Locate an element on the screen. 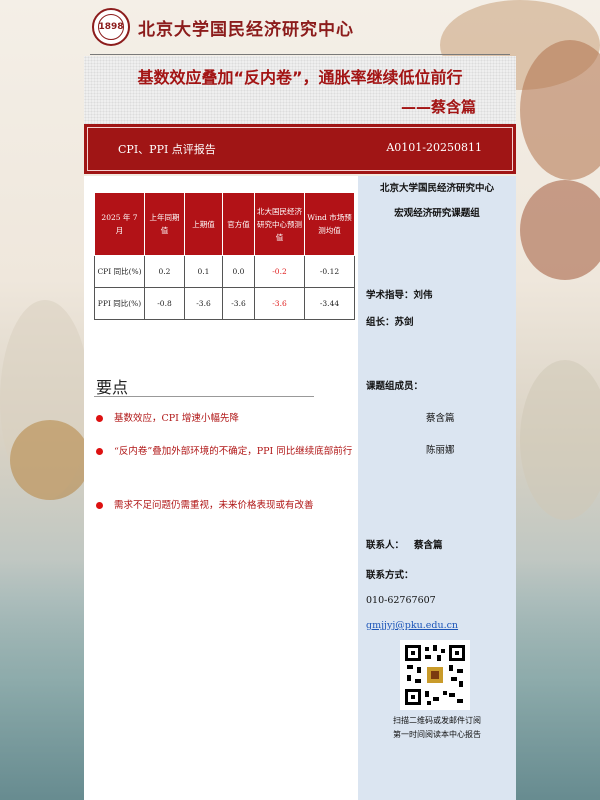 The height and width of the screenshot is (800, 600). table-row: CPI 同比(%) 0.2 0.1 0.0 -0.2 -0.12 is located at coordinates (224, 271).